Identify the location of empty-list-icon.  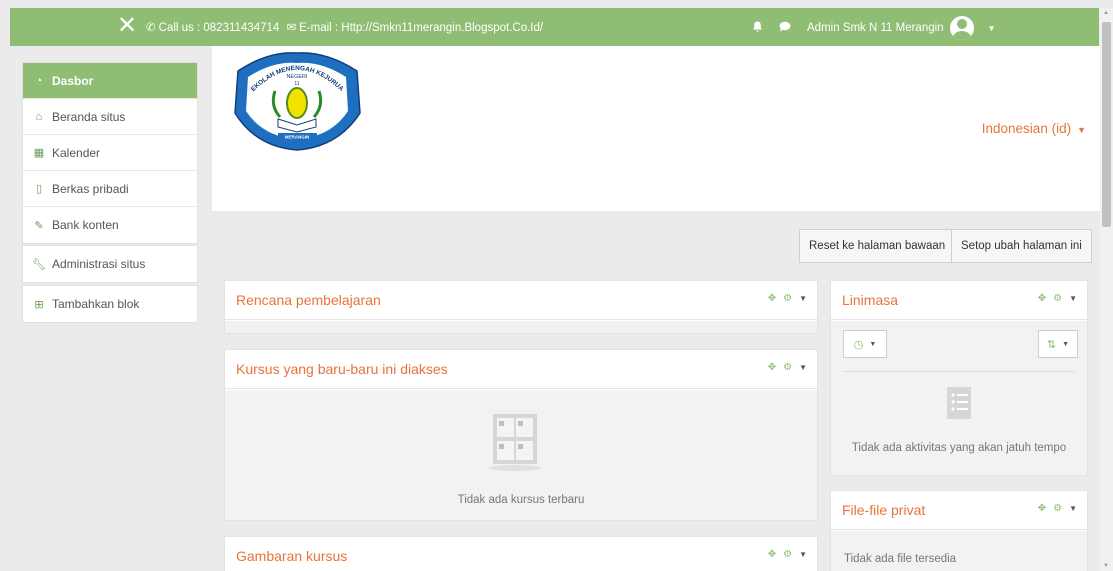
(959, 403).